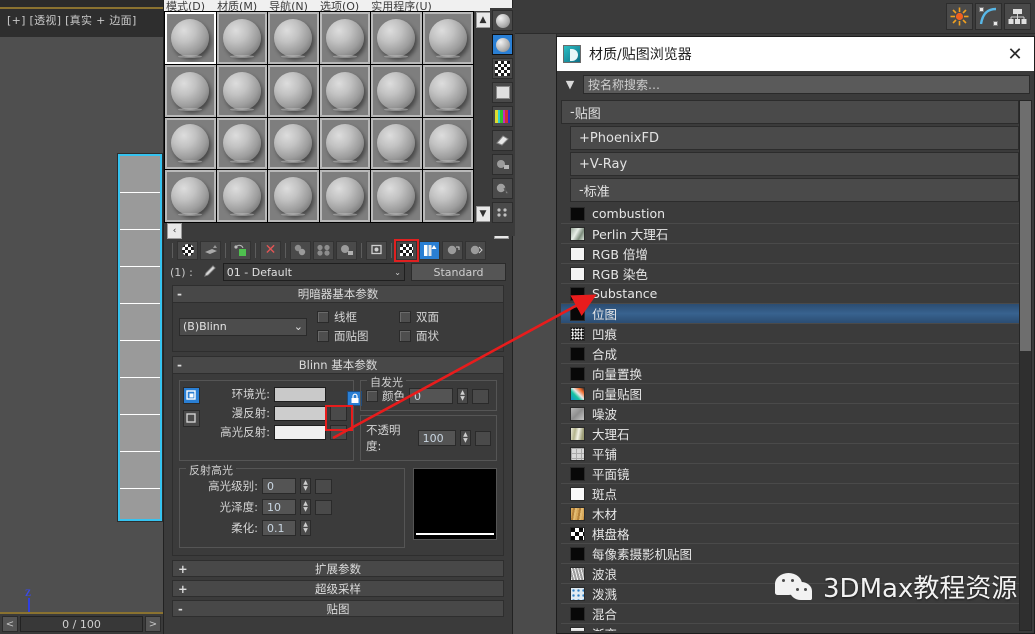  What do you see at coordinates (339, 5) in the screenshot?
I see `menu-options: 选项(O)` at bounding box center [339, 5].